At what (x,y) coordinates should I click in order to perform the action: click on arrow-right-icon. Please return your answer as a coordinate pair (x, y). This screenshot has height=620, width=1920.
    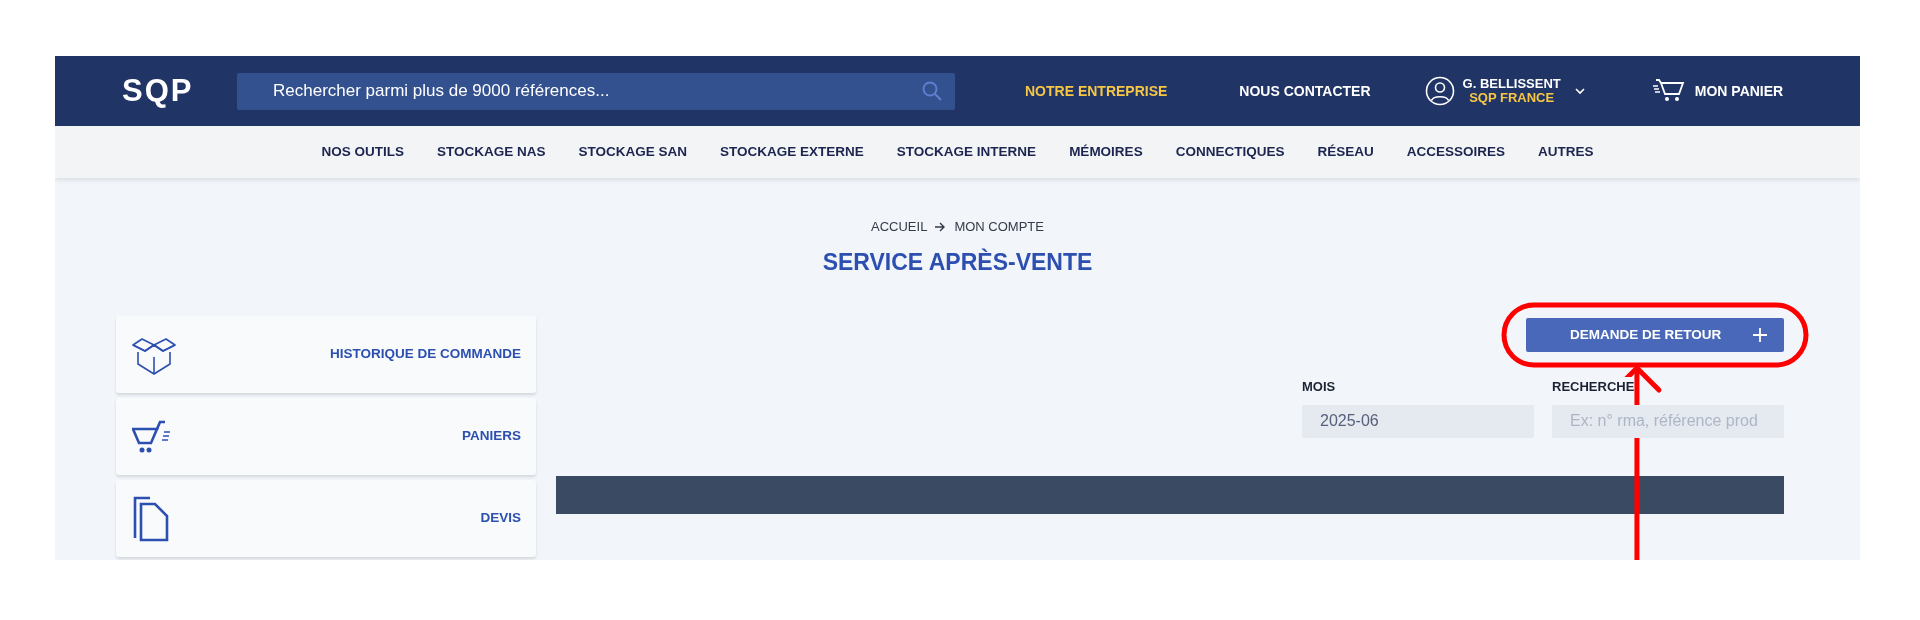
    Looking at the image, I should click on (941, 226).